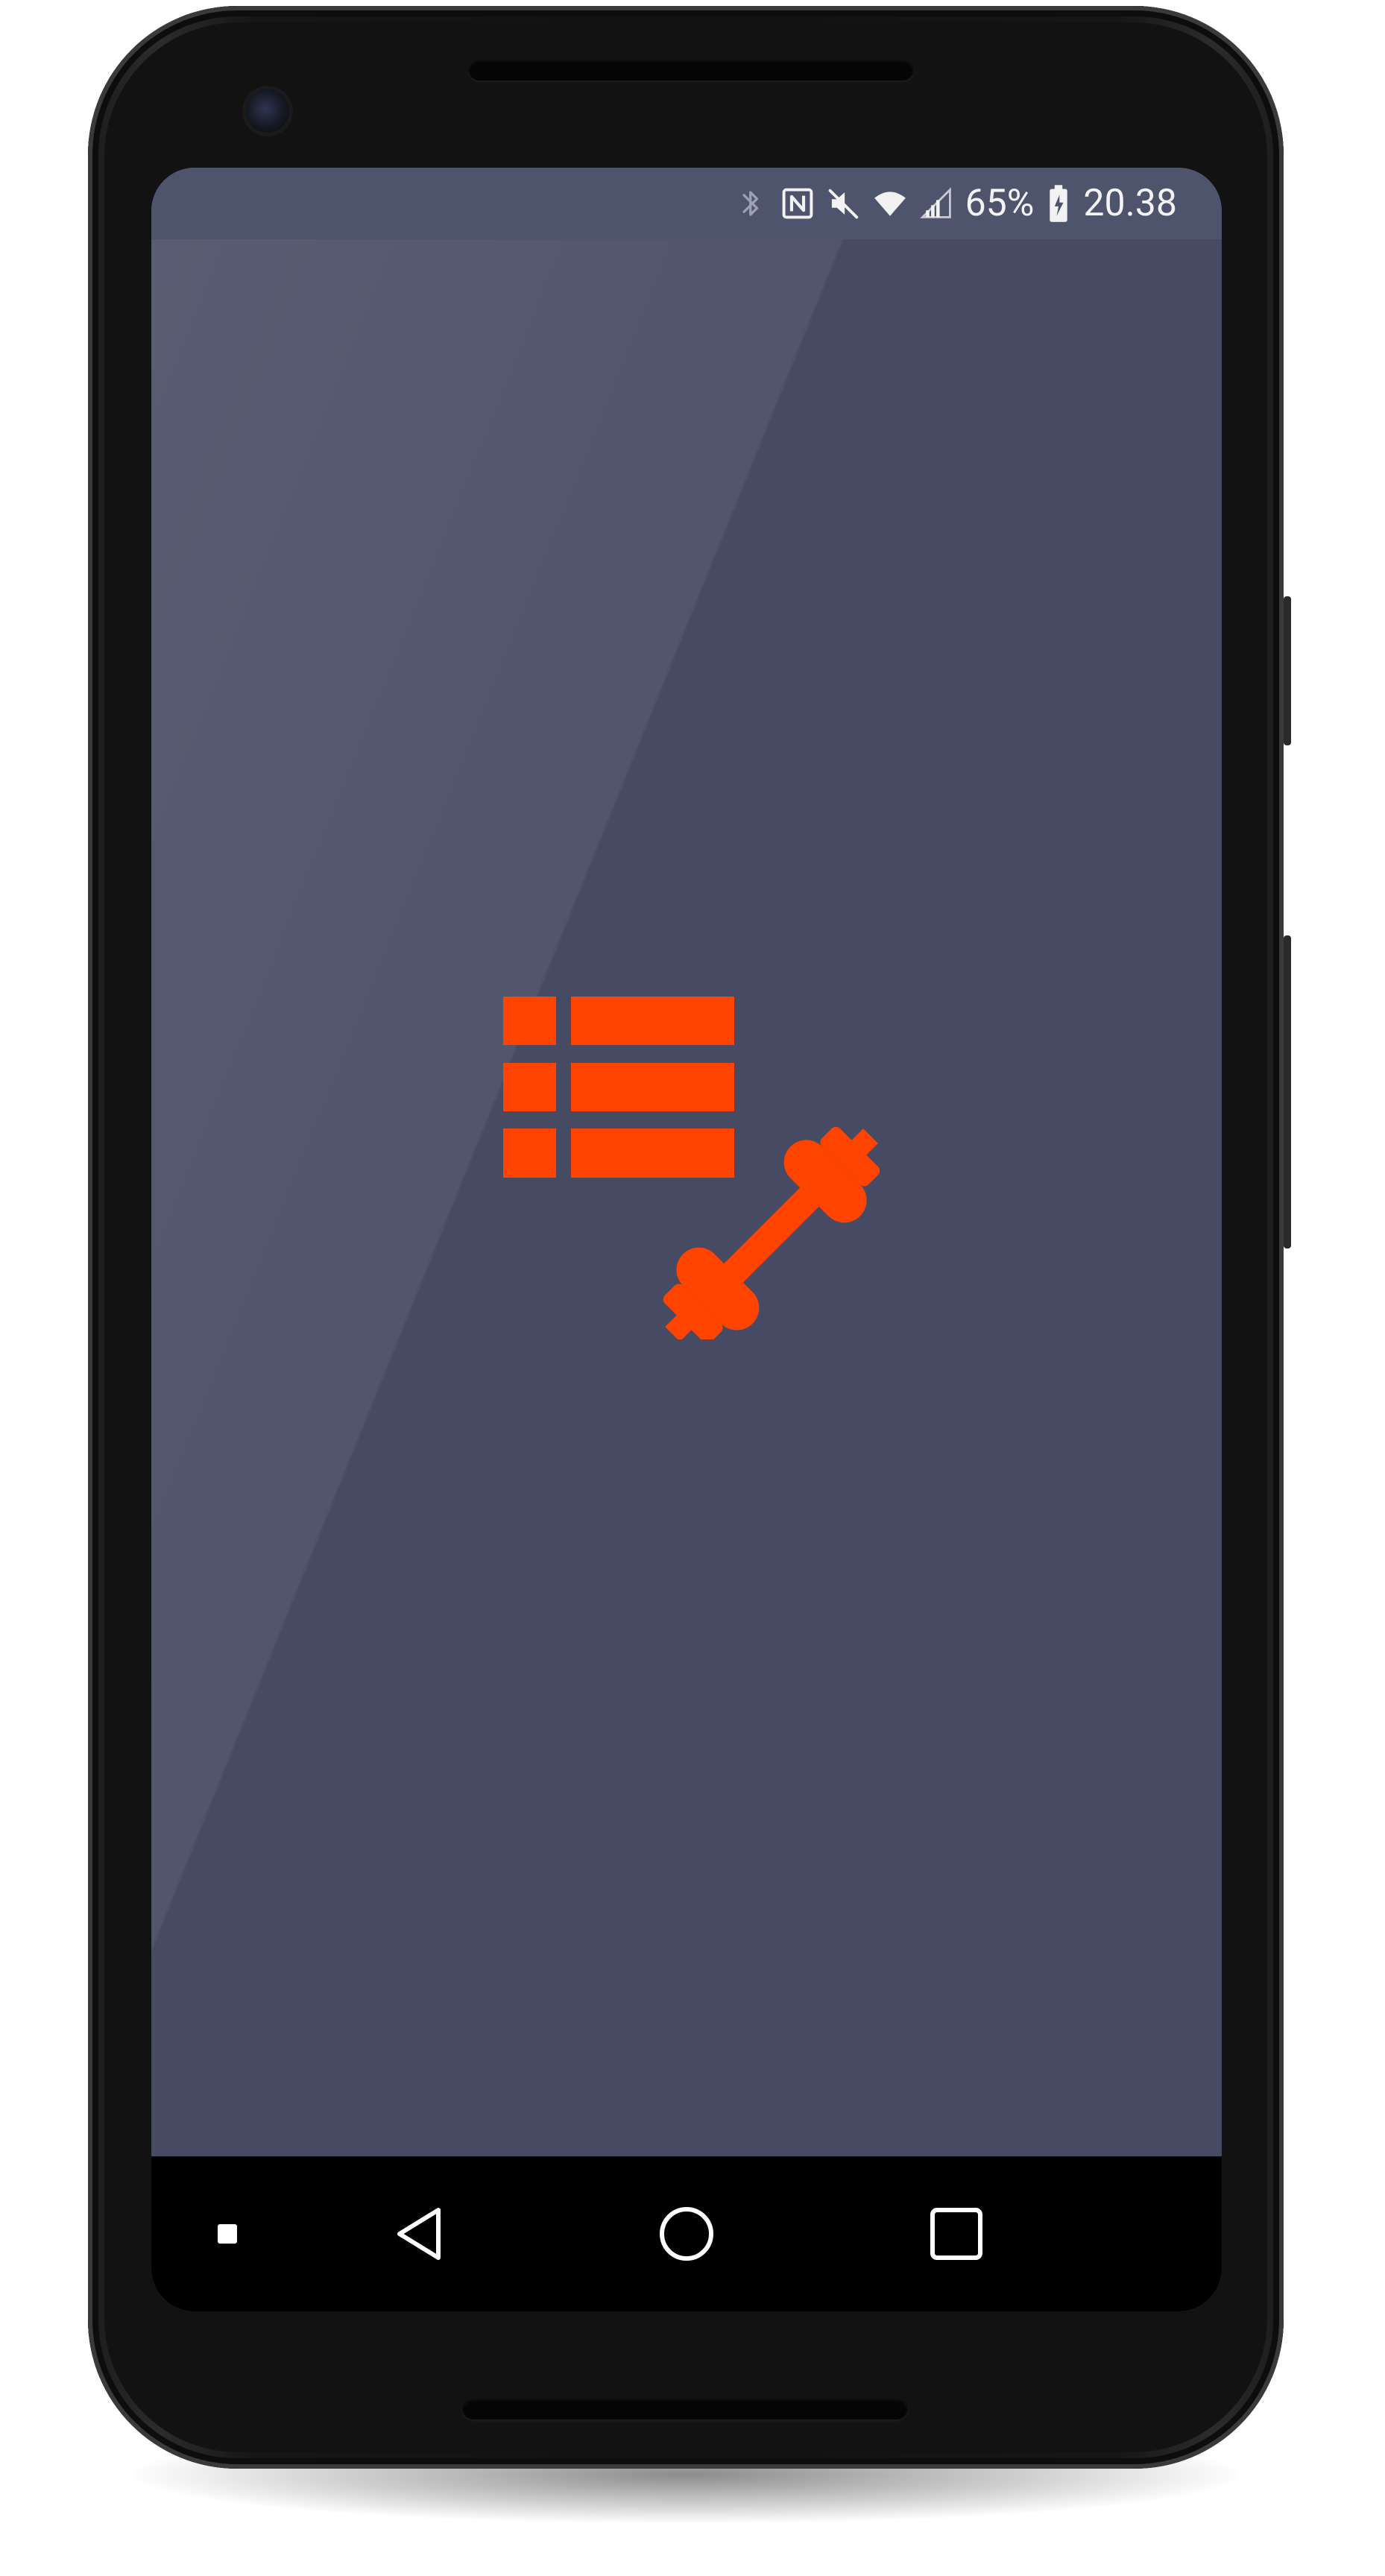 The height and width of the screenshot is (2576, 1385). What do you see at coordinates (1130, 203) in the screenshot?
I see `clock: 20.38` at bounding box center [1130, 203].